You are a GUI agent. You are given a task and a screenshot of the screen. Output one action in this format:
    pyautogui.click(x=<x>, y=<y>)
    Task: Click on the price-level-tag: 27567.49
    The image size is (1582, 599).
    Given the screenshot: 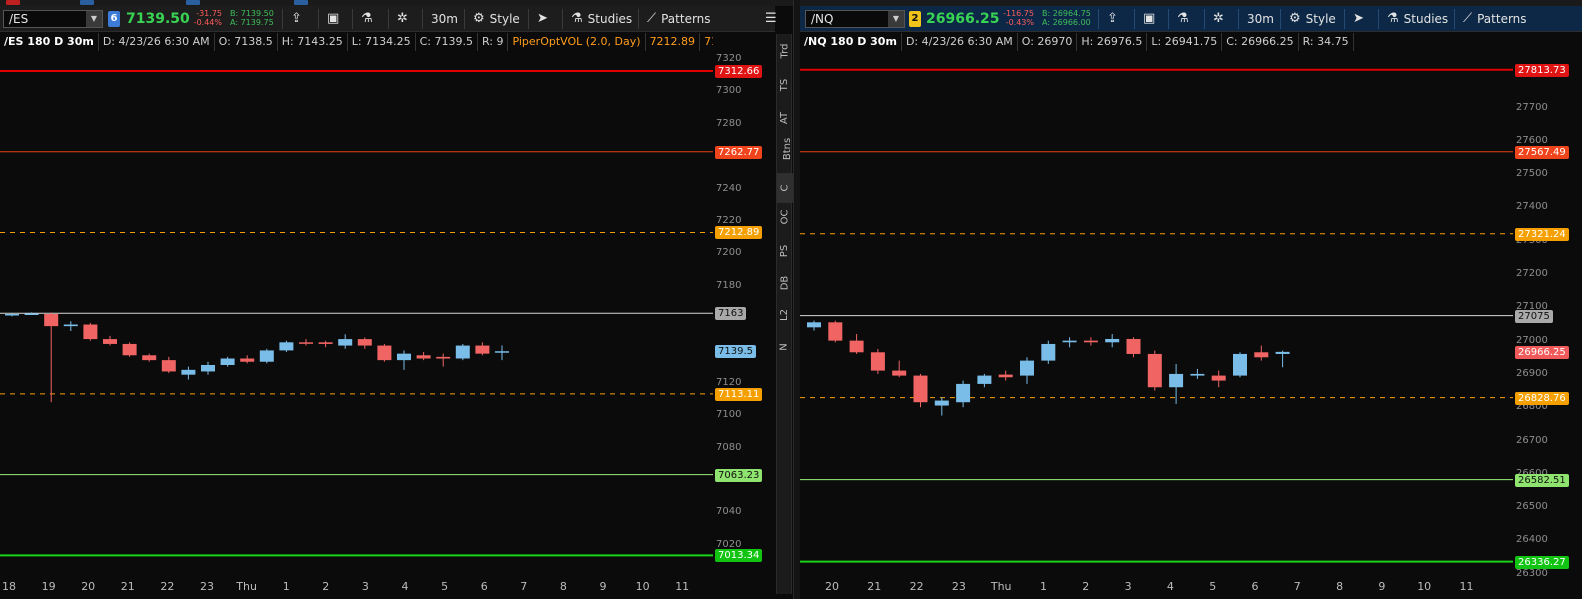 What is the action you would take?
    pyautogui.click(x=1542, y=152)
    